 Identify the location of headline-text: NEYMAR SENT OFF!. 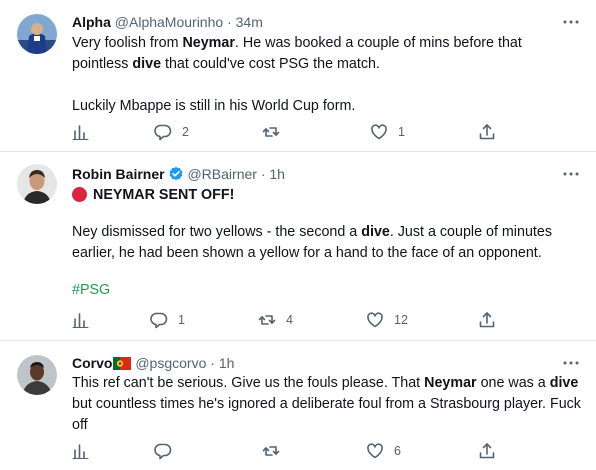
(164, 195).